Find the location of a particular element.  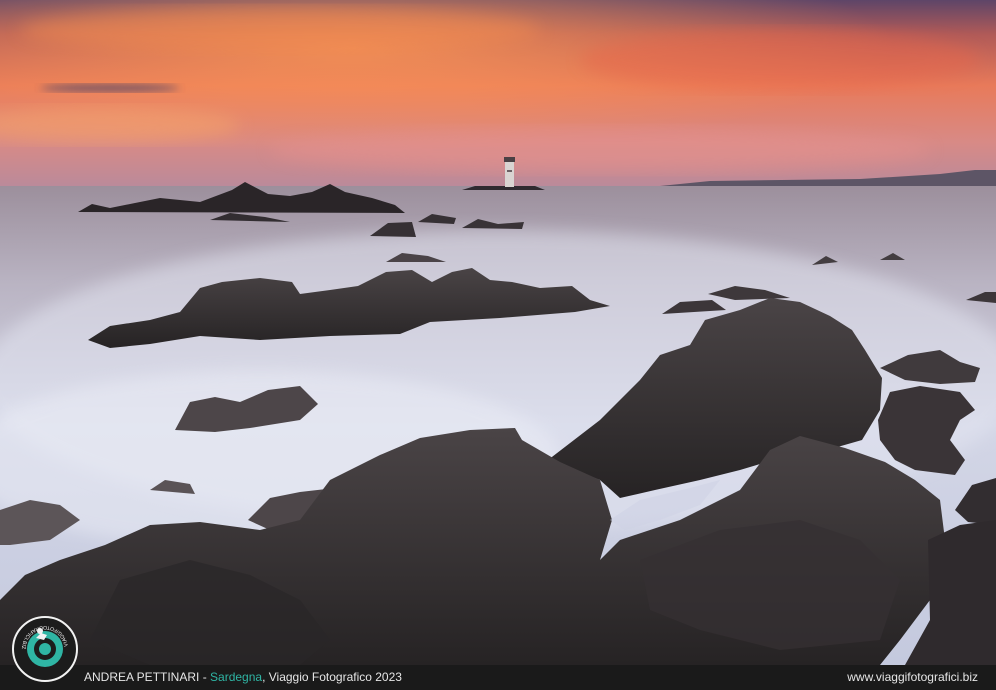

brand-logo: VIAGGIFOTOGRAFICI.BIZ is located at coordinates (45, 649).